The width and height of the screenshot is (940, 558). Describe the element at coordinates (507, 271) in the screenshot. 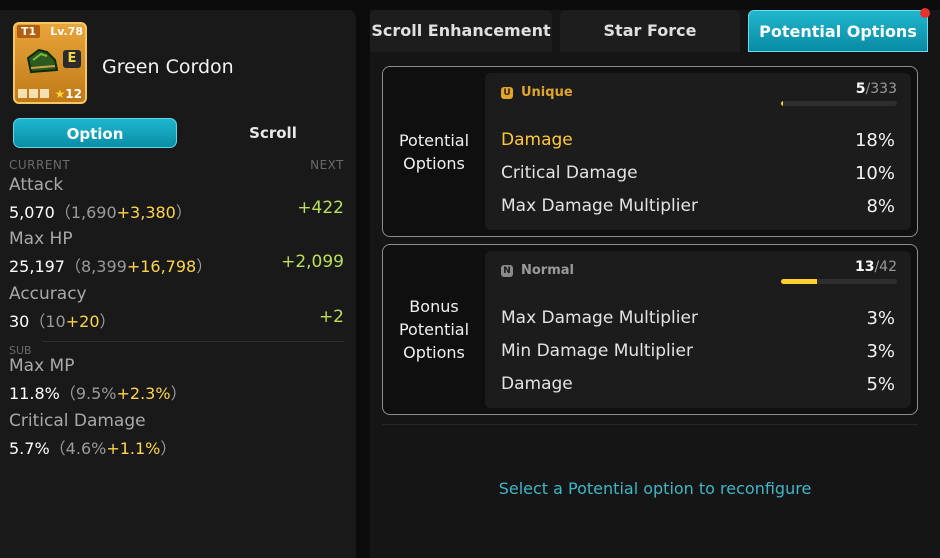

I see `normal-grade-icon: N` at that location.